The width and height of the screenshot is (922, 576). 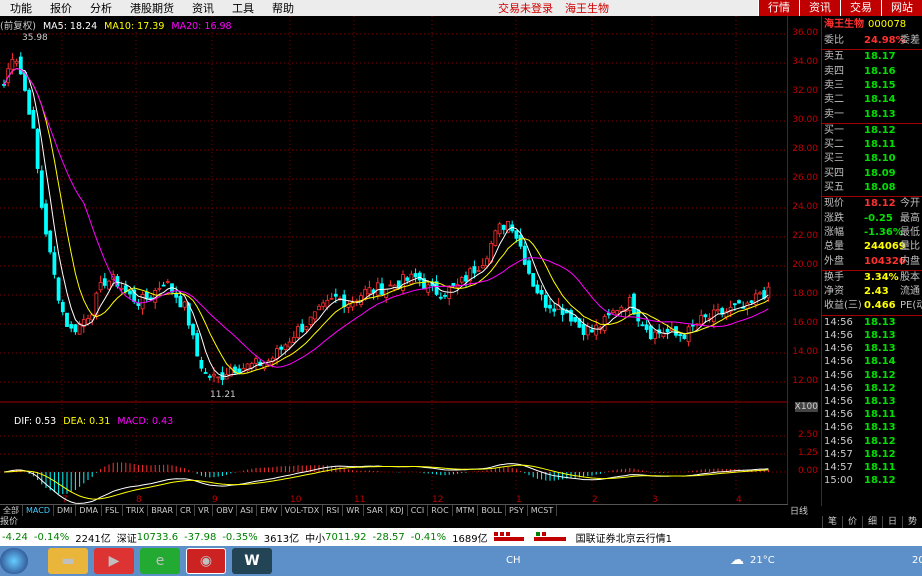 What do you see at coordinates (834, 71) in the screenshot?
I see `quote-label: 卖四` at bounding box center [834, 71].